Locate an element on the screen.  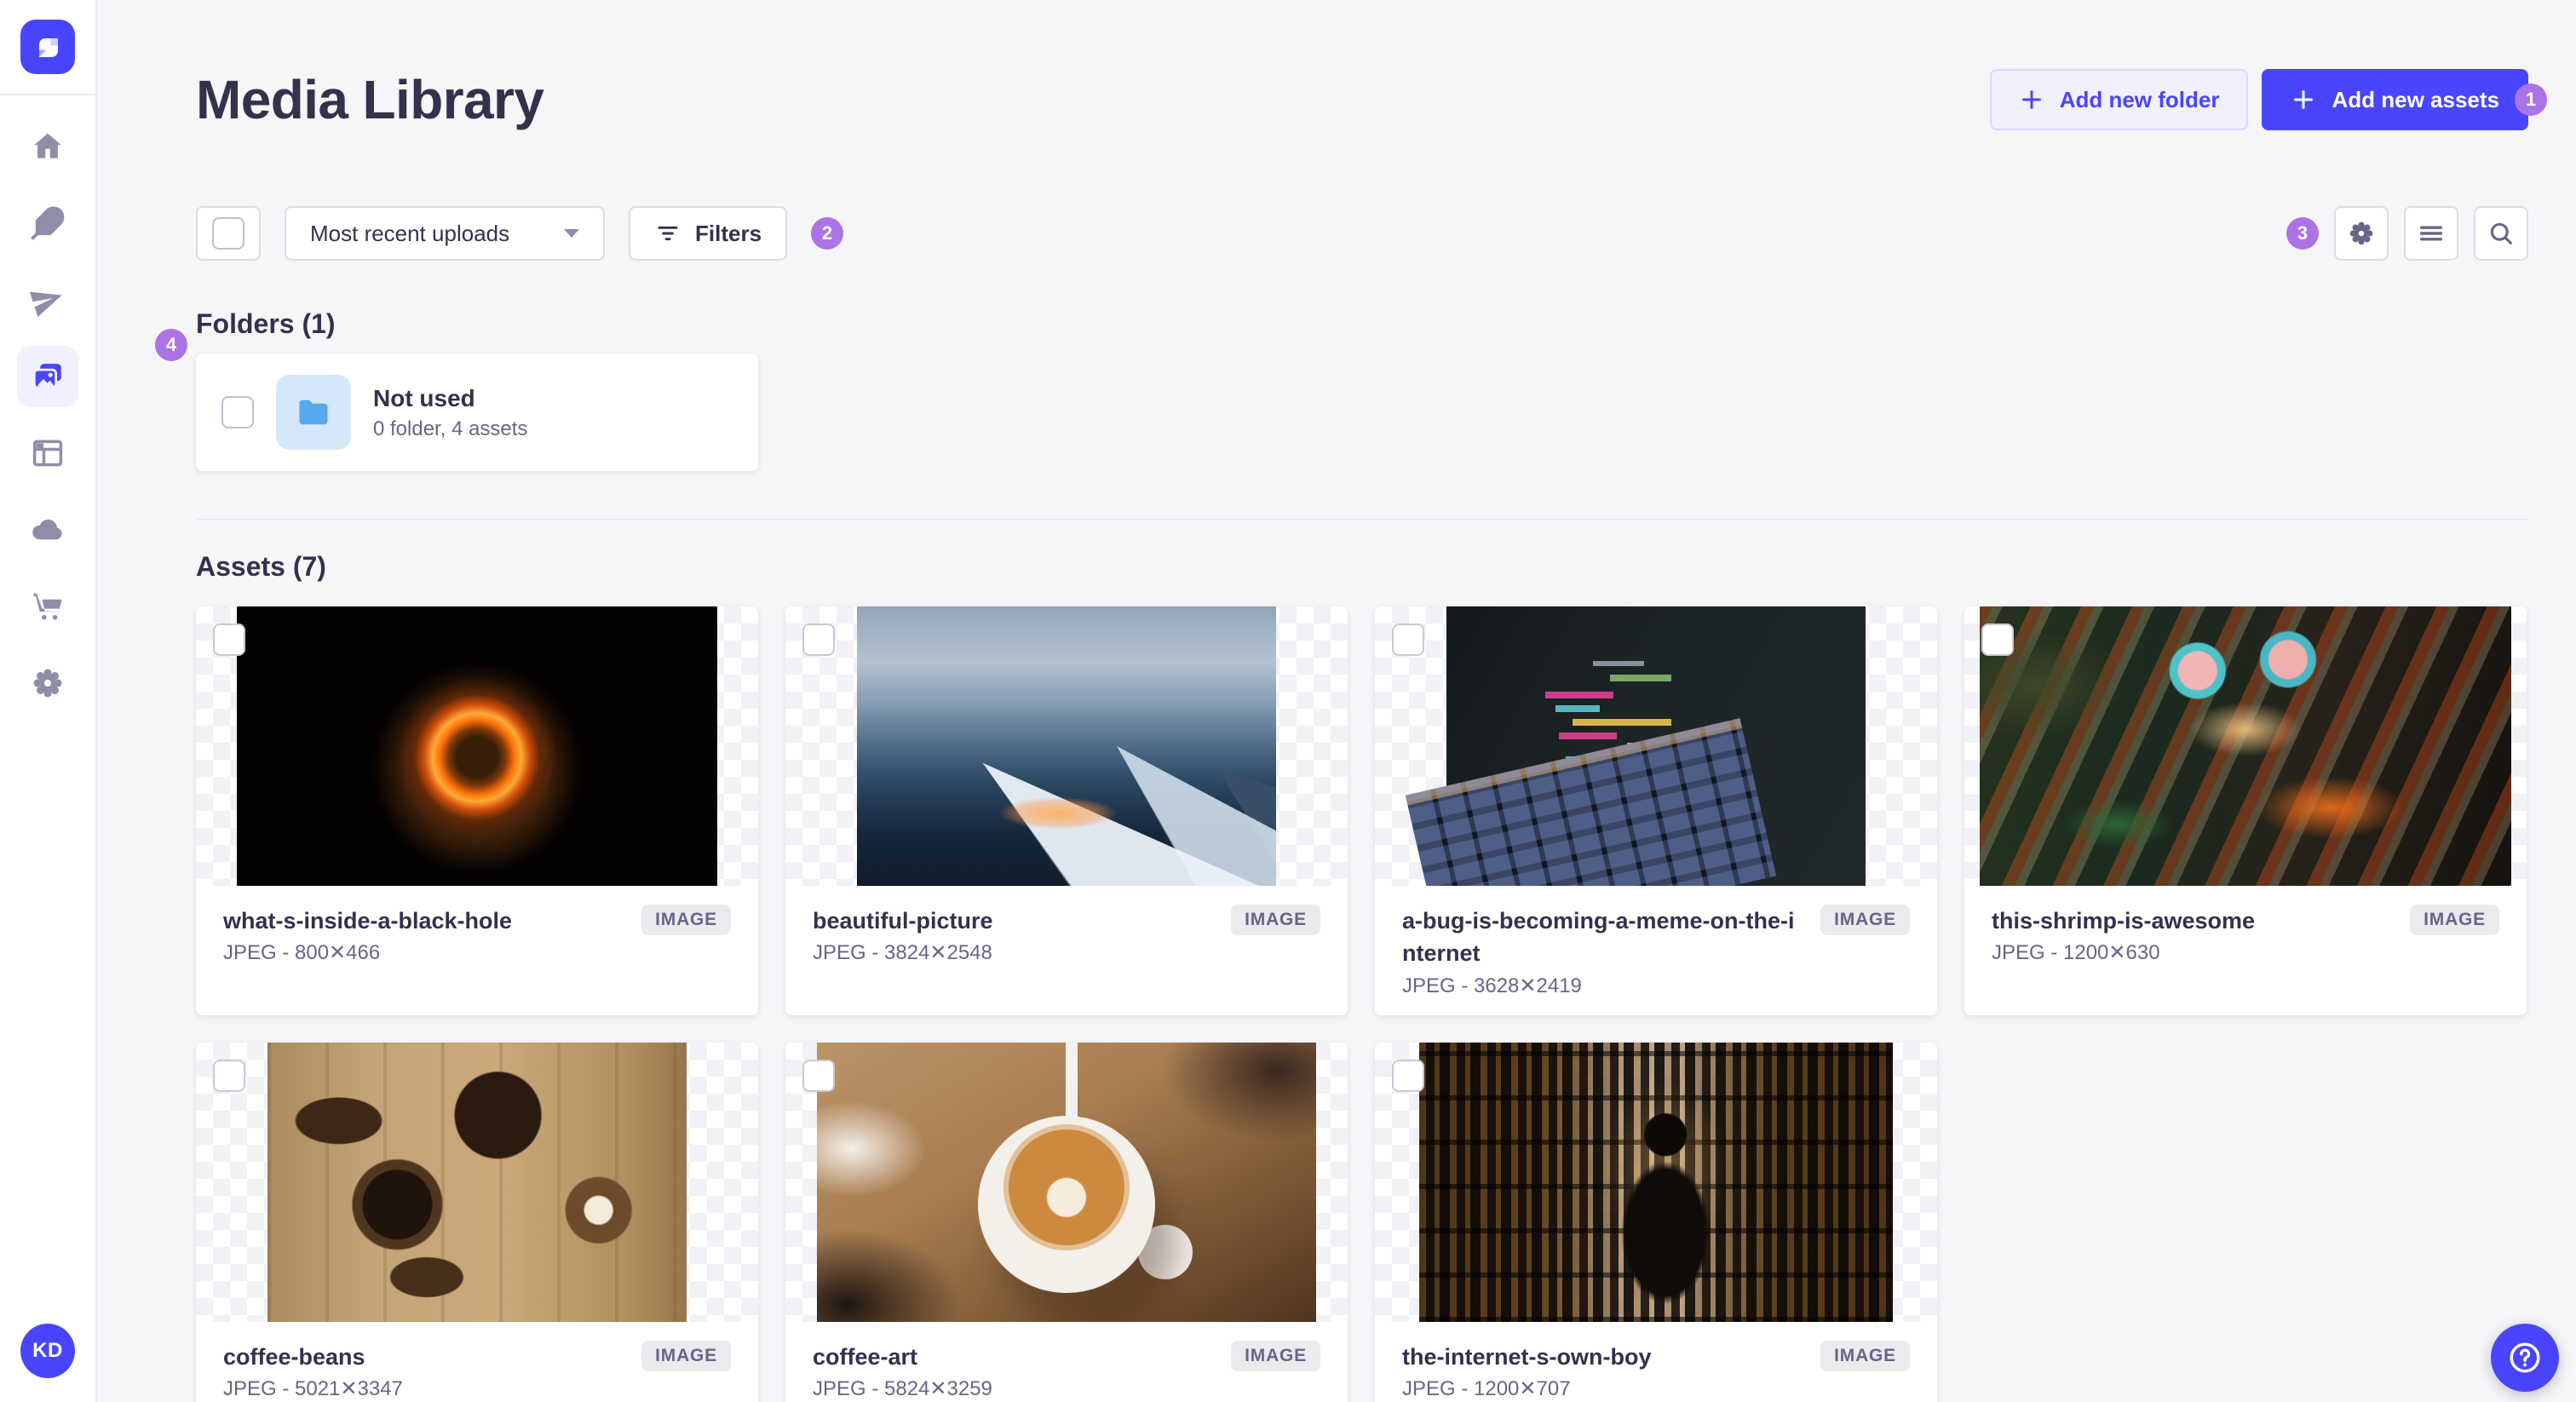
sort-select-value: Most recent uploads is located at coordinates (410, 233).